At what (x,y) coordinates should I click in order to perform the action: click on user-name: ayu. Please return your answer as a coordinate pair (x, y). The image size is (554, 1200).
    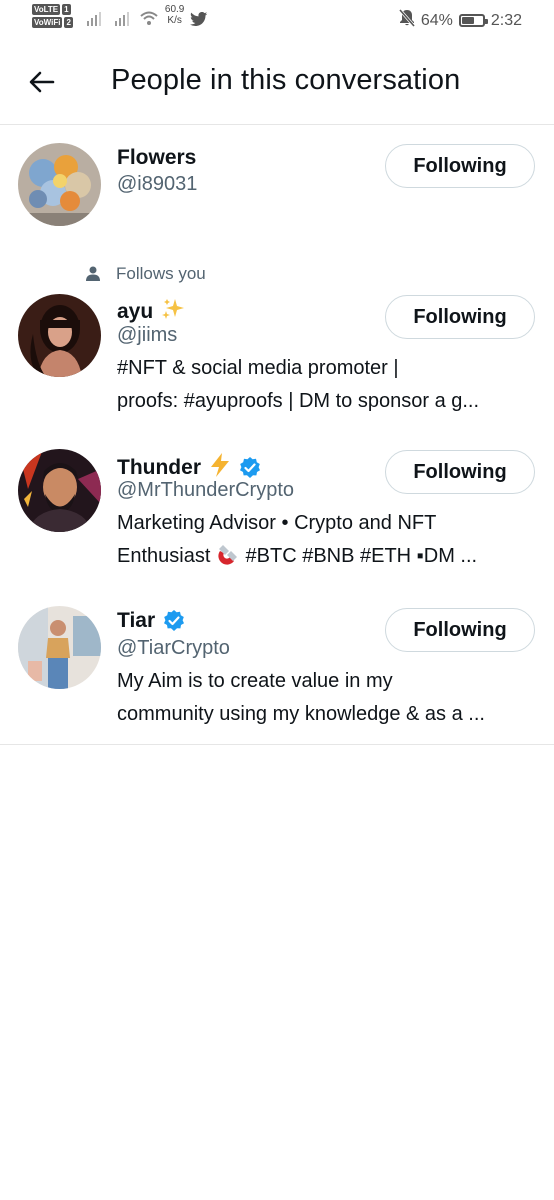
    Looking at the image, I should click on (151, 312).